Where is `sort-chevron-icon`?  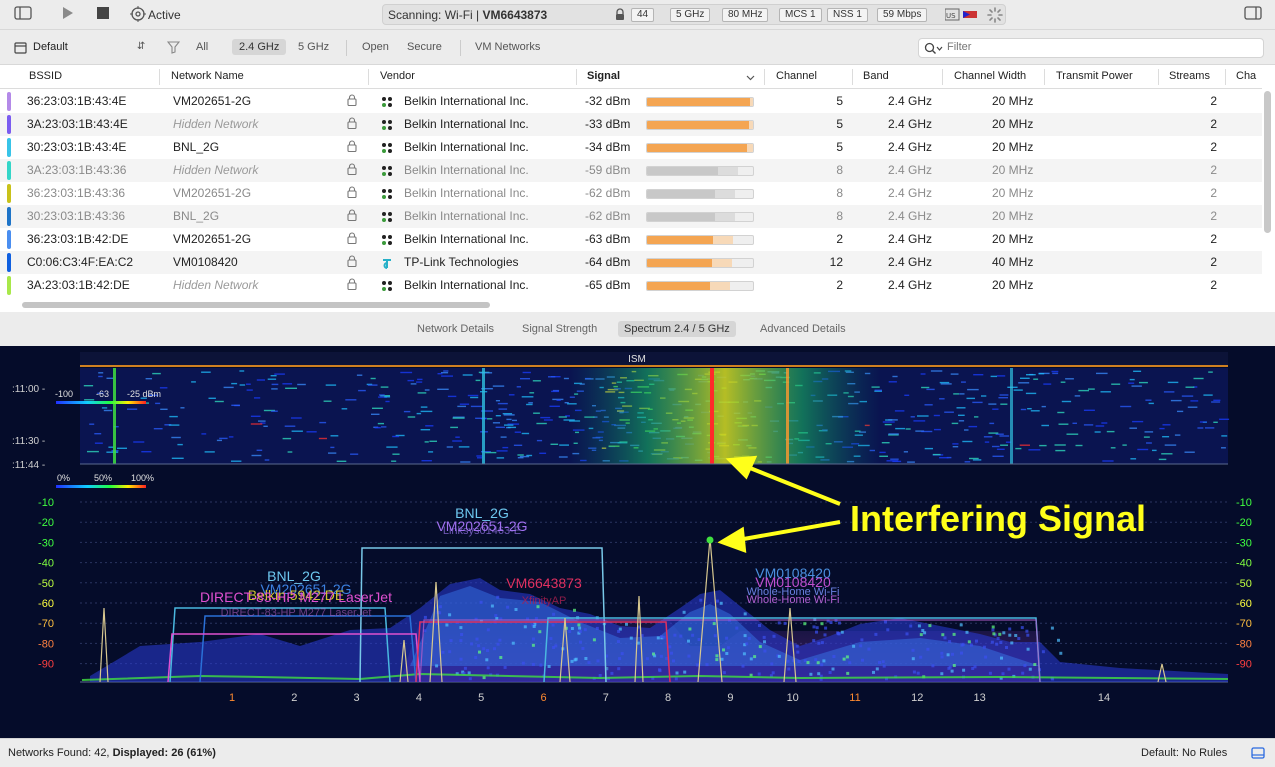
sort-chevron-icon is located at coordinates (750, 78).